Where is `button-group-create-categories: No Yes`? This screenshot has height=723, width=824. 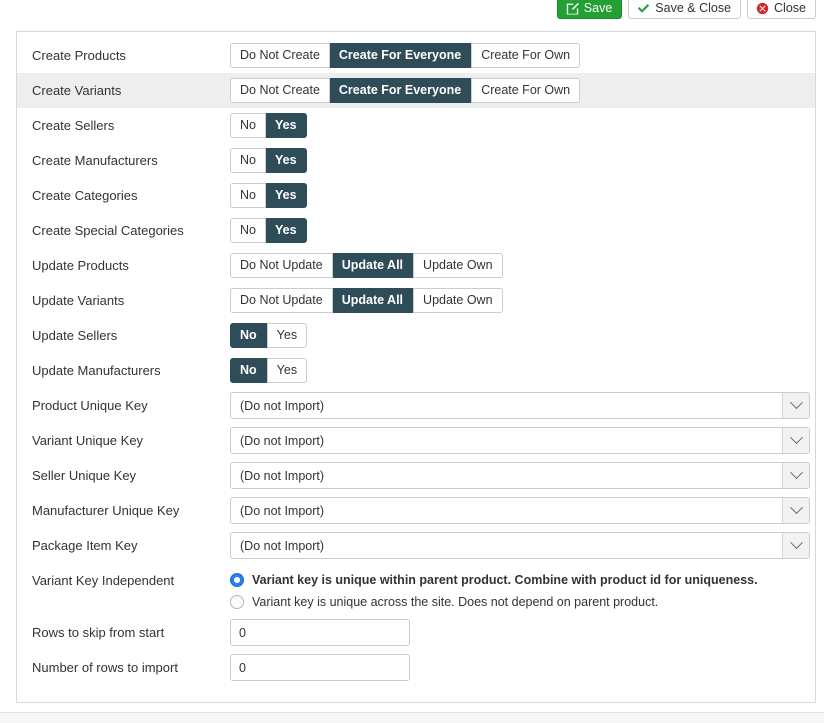
button-group-create-categories: No Yes is located at coordinates (268, 195).